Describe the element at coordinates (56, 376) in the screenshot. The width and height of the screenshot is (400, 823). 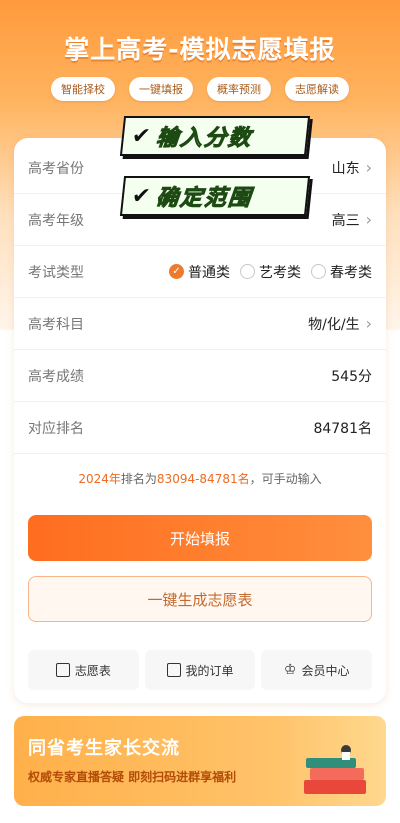
I see `score-label: 高考成绩` at that location.